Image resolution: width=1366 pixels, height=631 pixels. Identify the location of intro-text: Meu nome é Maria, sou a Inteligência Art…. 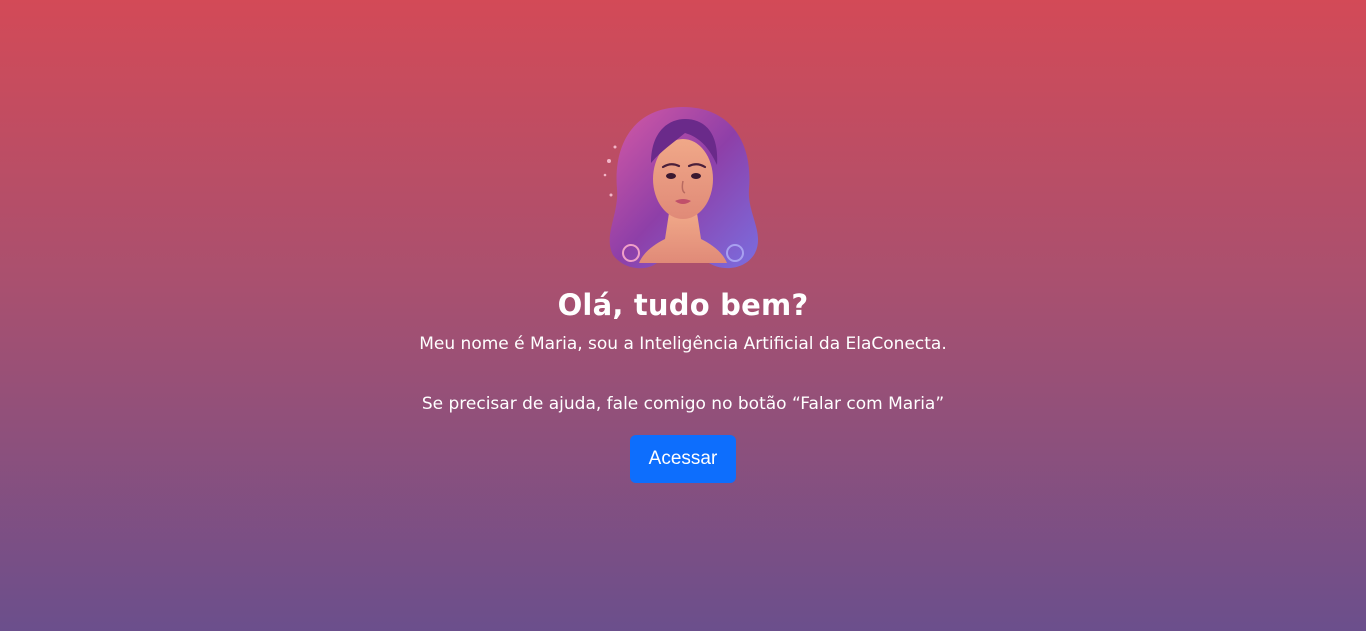
(683, 344).